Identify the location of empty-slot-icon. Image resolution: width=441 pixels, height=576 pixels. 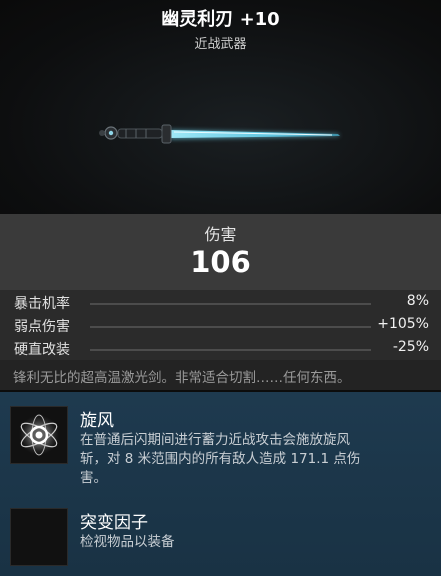
(39, 537).